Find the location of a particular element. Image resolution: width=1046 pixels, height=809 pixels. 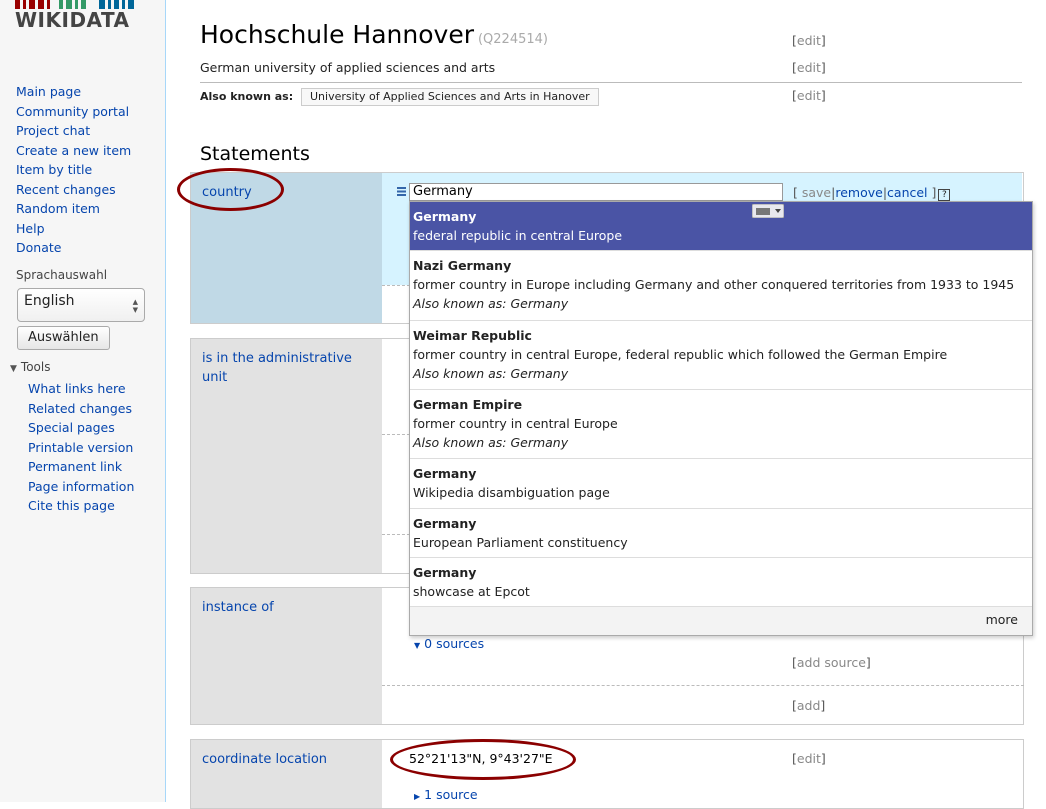

annotation-circle-country is located at coordinates (230, 189).